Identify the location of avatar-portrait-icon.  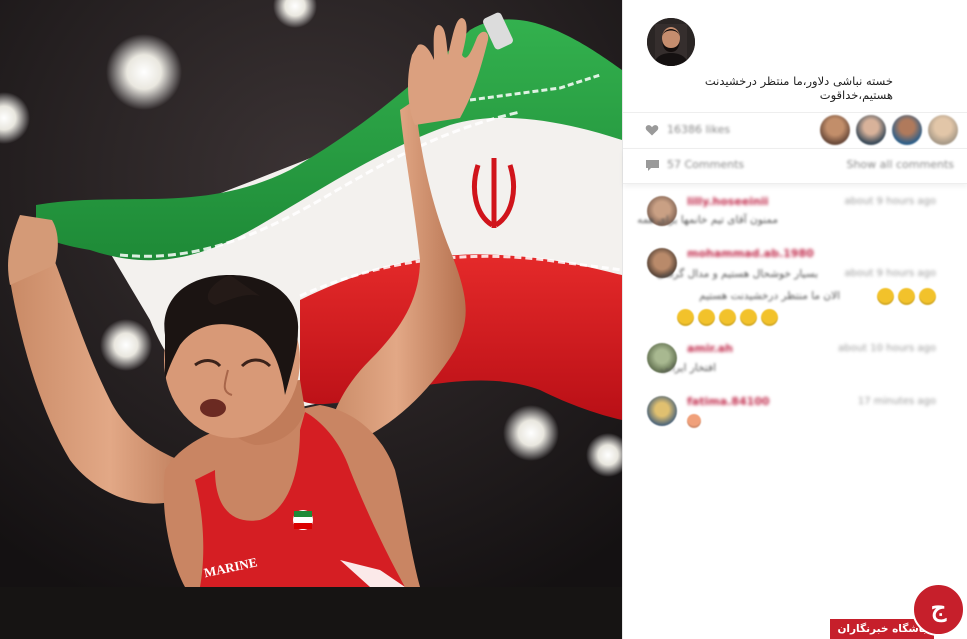
(671, 42).